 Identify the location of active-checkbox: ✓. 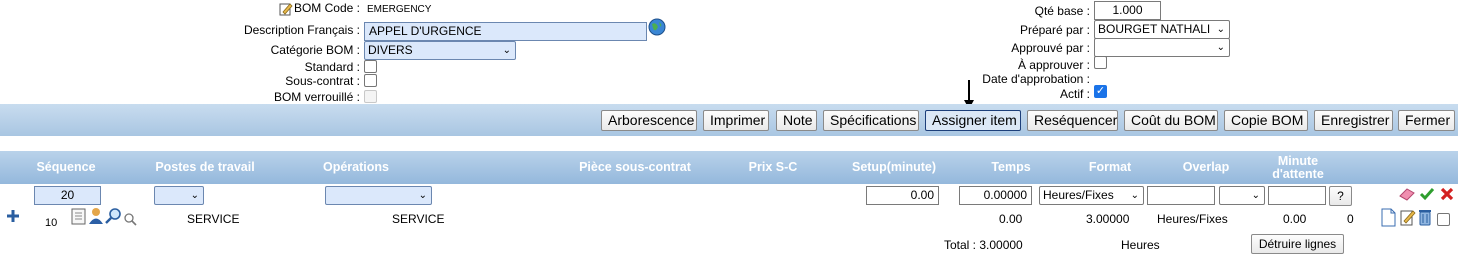
(1100, 91).